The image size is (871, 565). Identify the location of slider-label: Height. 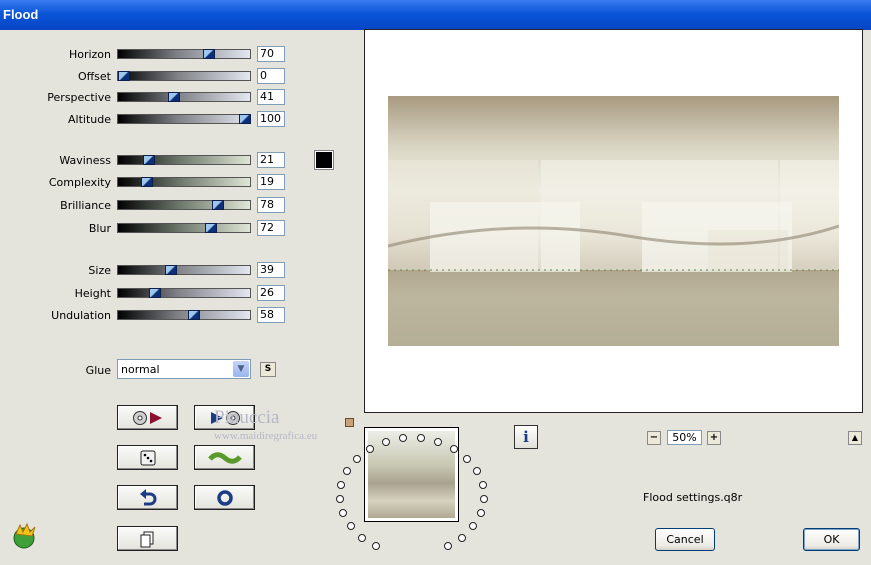
(92, 293).